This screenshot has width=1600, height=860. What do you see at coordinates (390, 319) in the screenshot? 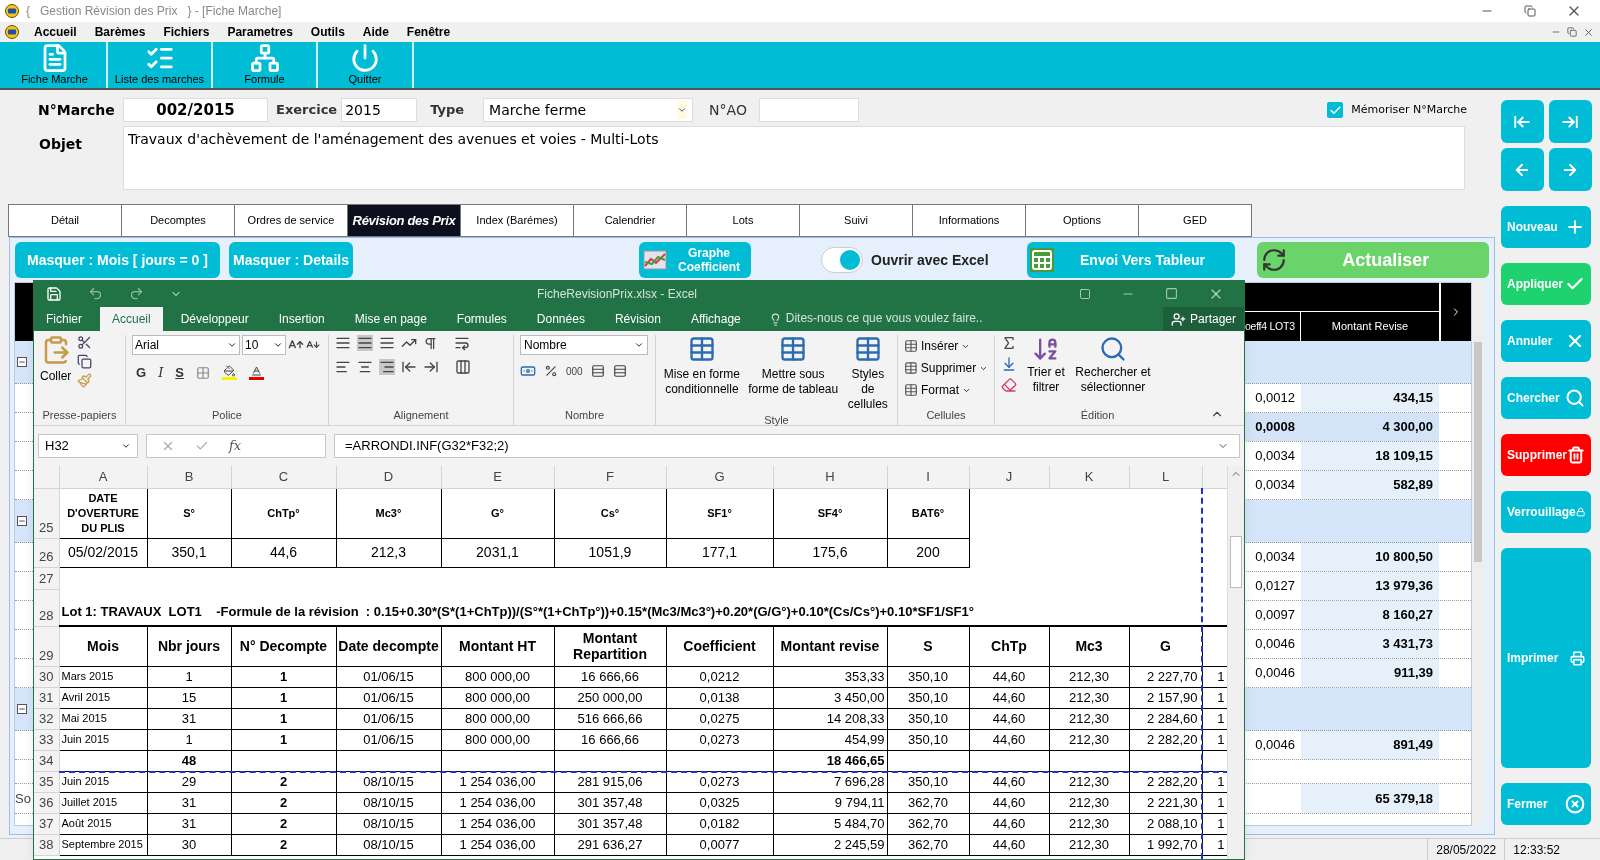
I see `ribbon-tab: Mise en page` at bounding box center [390, 319].